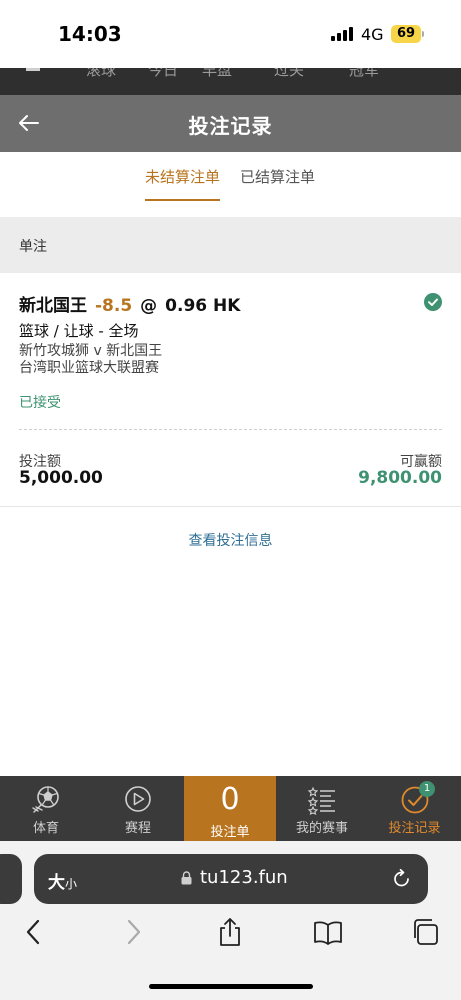 The height and width of the screenshot is (1000, 461). I want to click on bottom-nav: 体育 赛程 0 投注单 我的赛事 投注记录, so click(230, 808).